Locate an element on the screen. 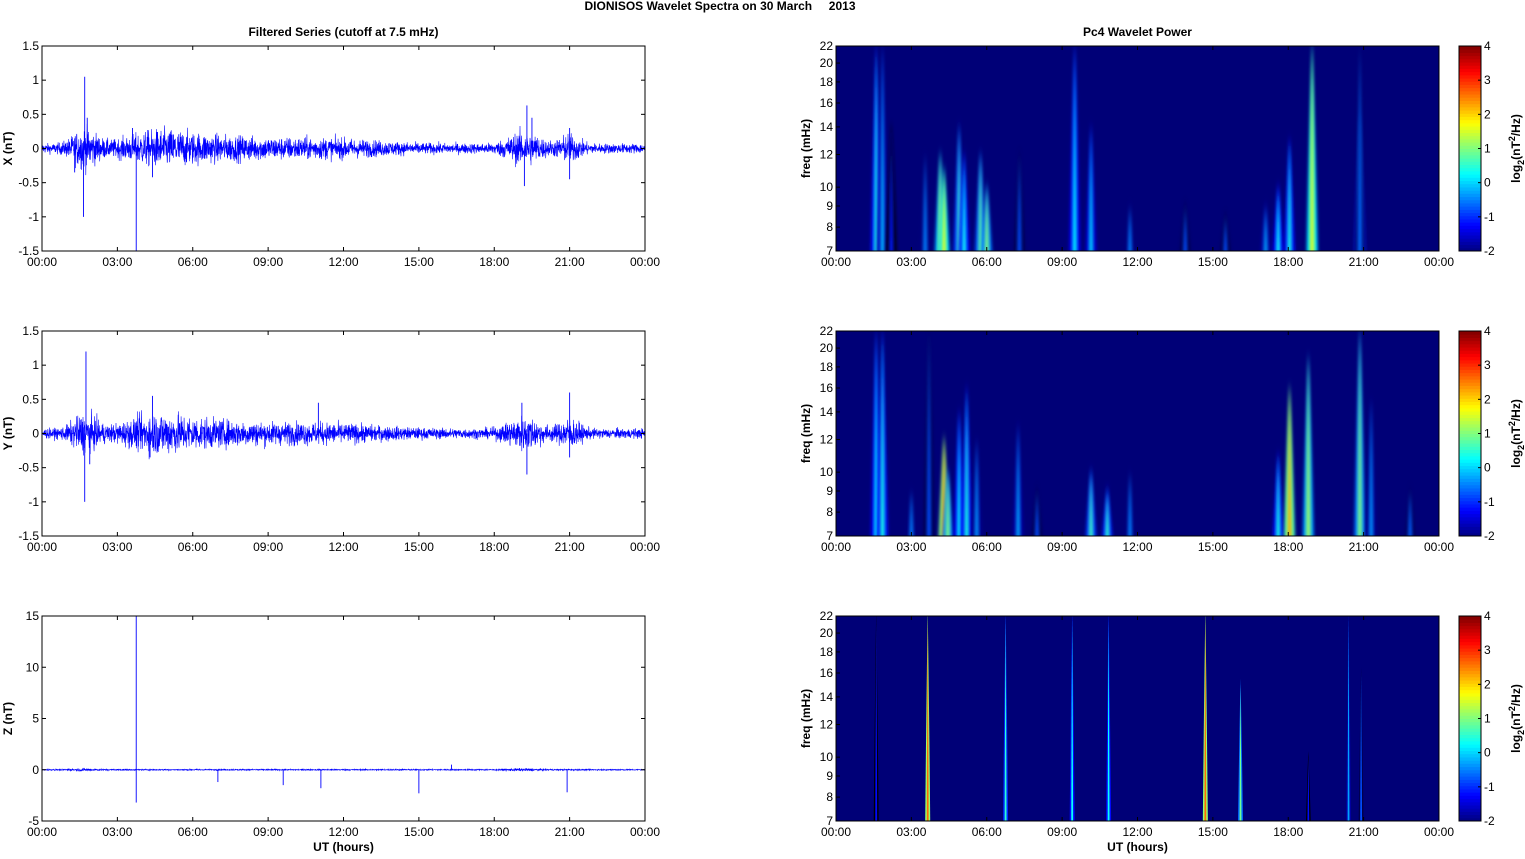 The height and width of the screenshot is (859, 1525). plot-area is located at coordinates (343, 718).